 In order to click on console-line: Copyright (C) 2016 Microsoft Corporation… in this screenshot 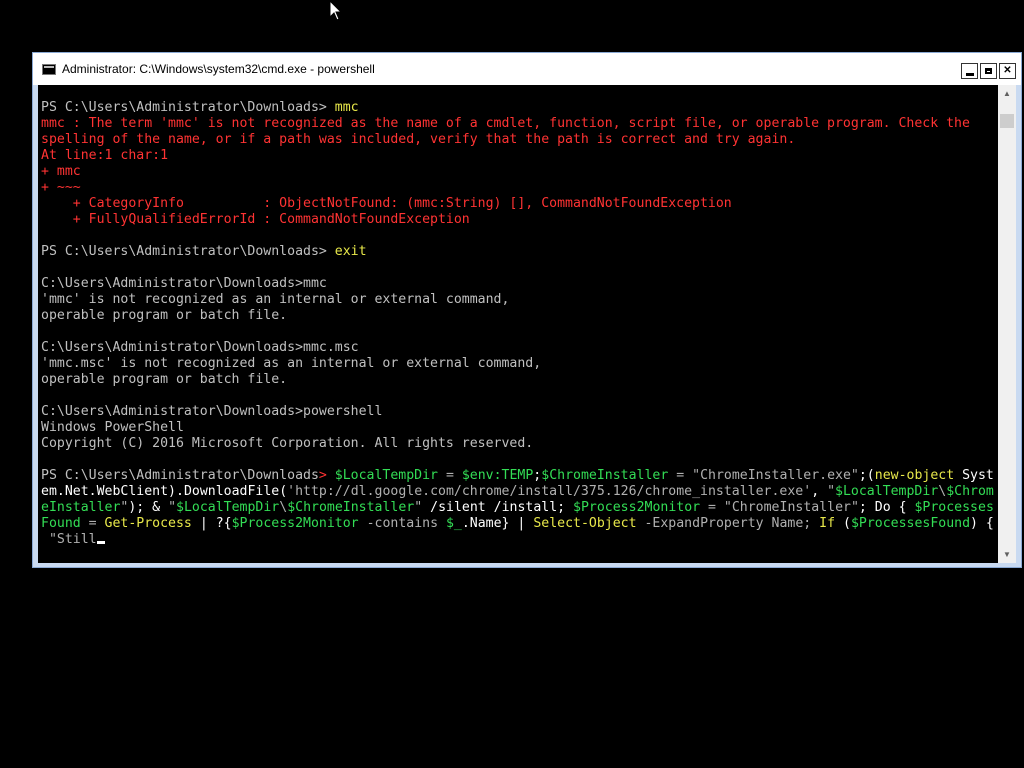, I will do `click(517, 444)`.